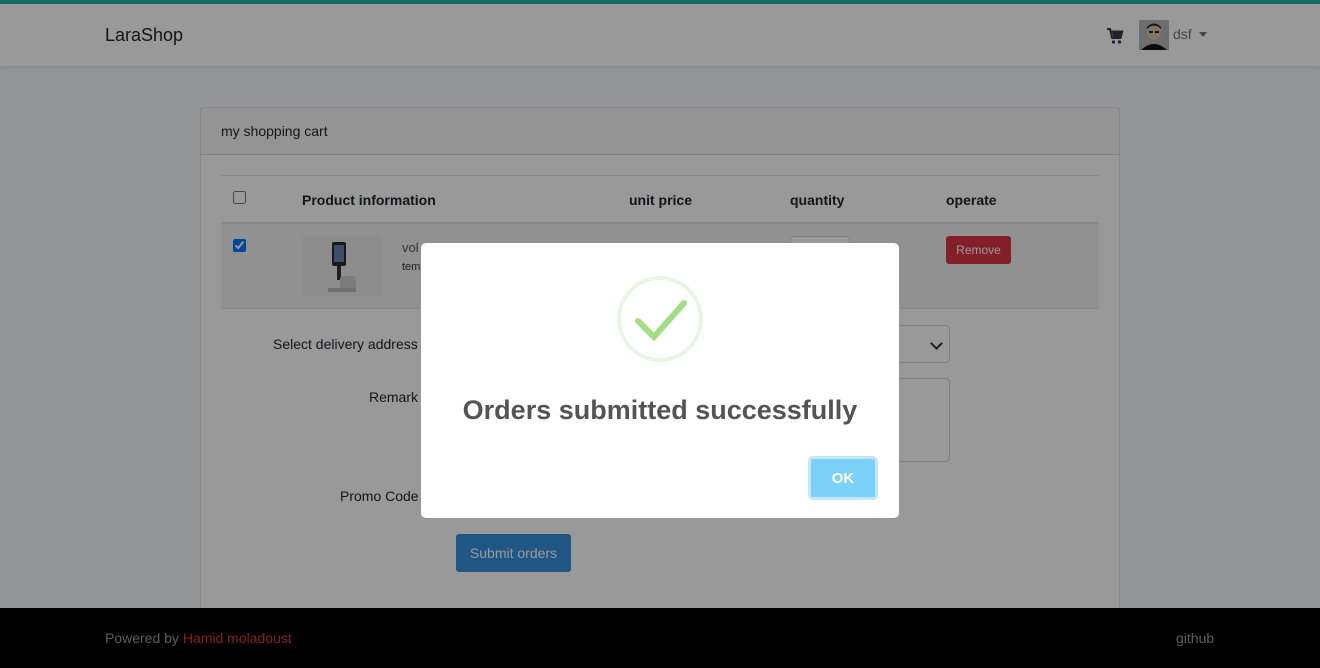 The height and width of the screenshot is (668, 1320). I want to click on dialog-title: Orders submitted successfully, so click(660, 410).